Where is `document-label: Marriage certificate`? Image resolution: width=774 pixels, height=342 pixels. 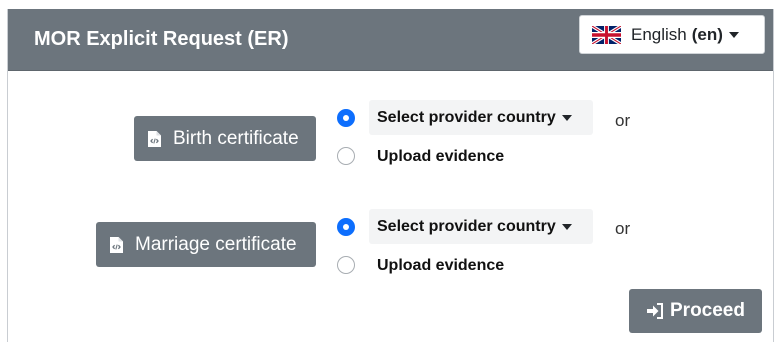
document-label: Marriage certificate is located at coordinates (216, 244).